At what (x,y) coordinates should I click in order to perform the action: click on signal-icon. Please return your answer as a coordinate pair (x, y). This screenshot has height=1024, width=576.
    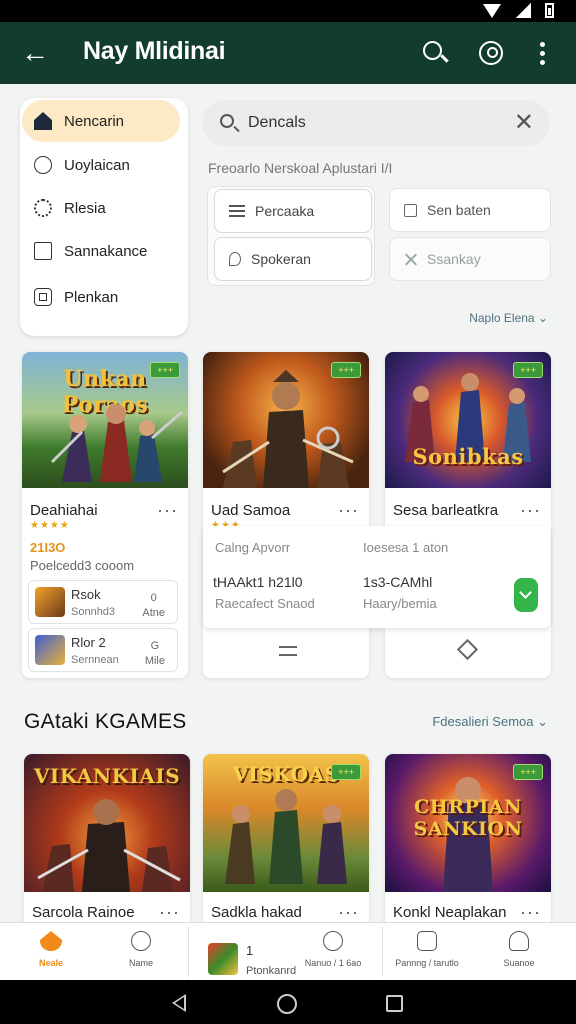
    Looking at the image, I should click on (523, 10).